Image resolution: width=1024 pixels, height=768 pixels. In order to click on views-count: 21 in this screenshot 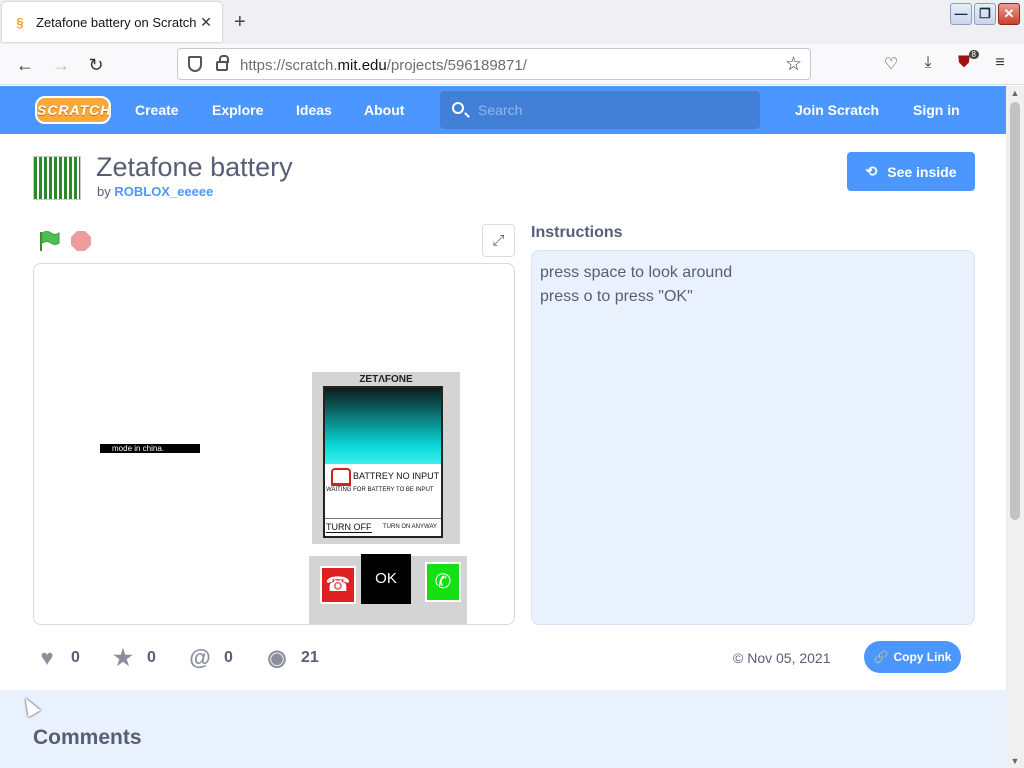, I will do `click(310, 657)`.